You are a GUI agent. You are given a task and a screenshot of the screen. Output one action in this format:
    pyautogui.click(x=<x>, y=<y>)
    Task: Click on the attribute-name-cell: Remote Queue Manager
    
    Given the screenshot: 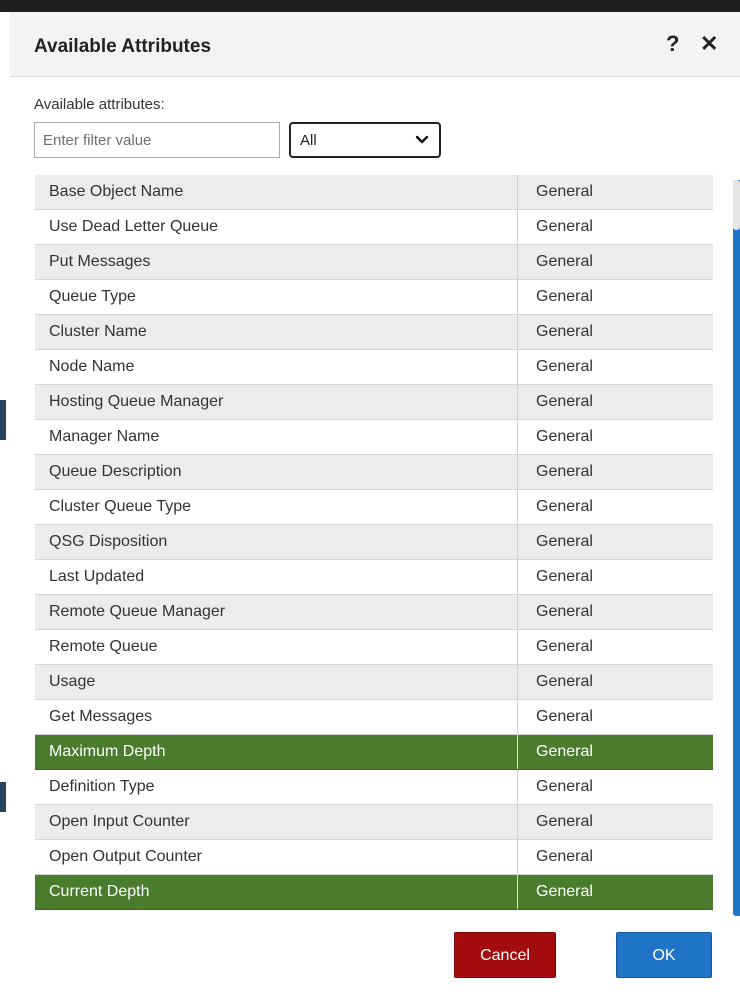 What is the action you would take?
    pyautogui.click(x=137, y=611)
    